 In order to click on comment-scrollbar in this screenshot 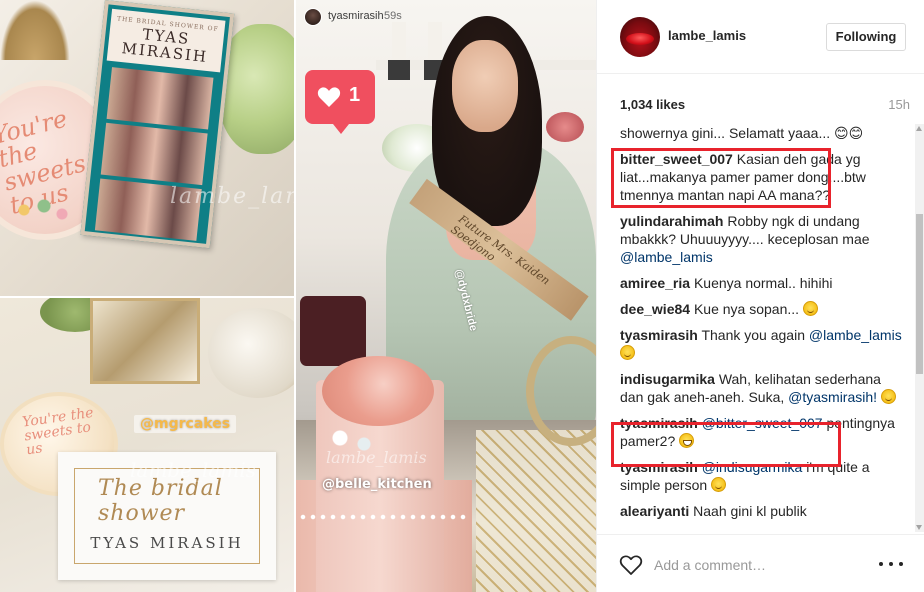, I will do `click(919, 328)`.